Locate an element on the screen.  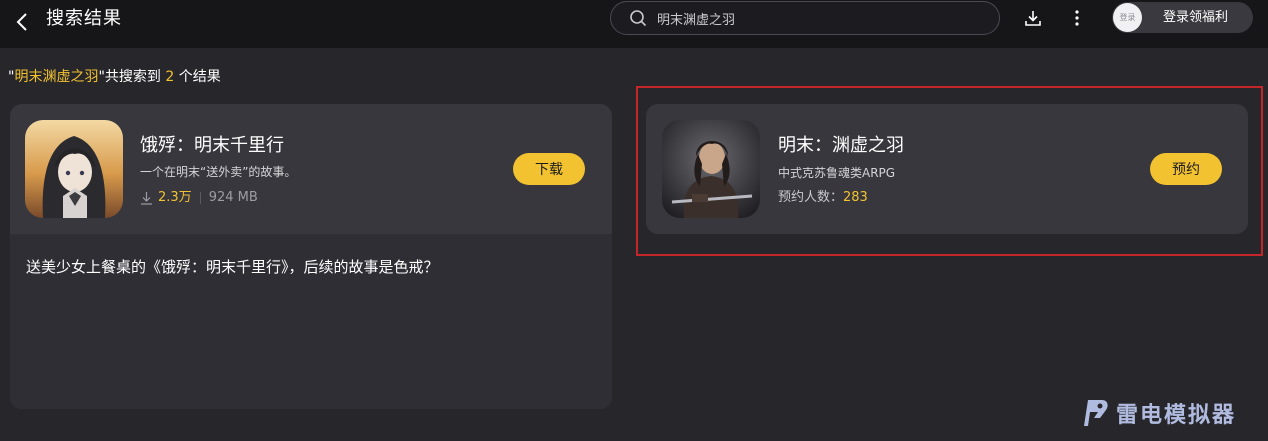
app-name: 饿殍：明末千里行 is located at coordinates (212, 146).